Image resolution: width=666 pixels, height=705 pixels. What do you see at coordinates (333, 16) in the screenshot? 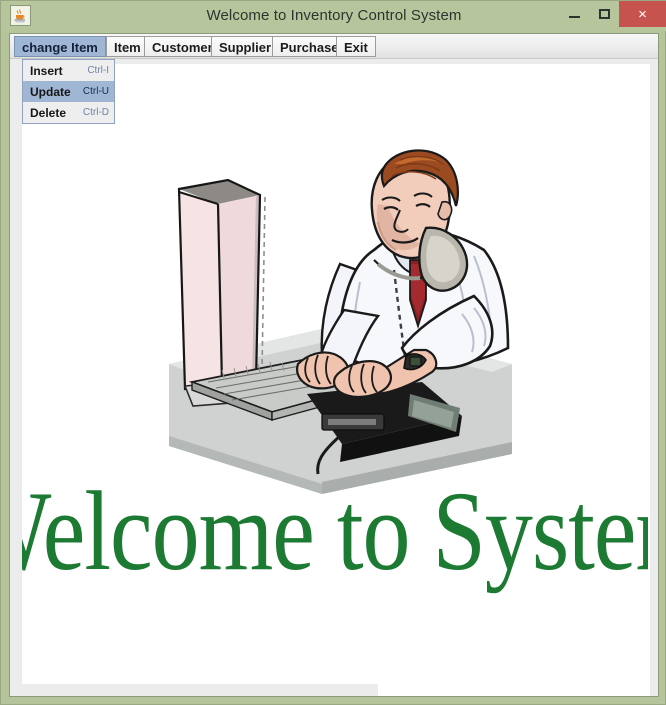
I see `title-bar: Welcome to Inventory Control System ×` at bounding box center [333, 16].